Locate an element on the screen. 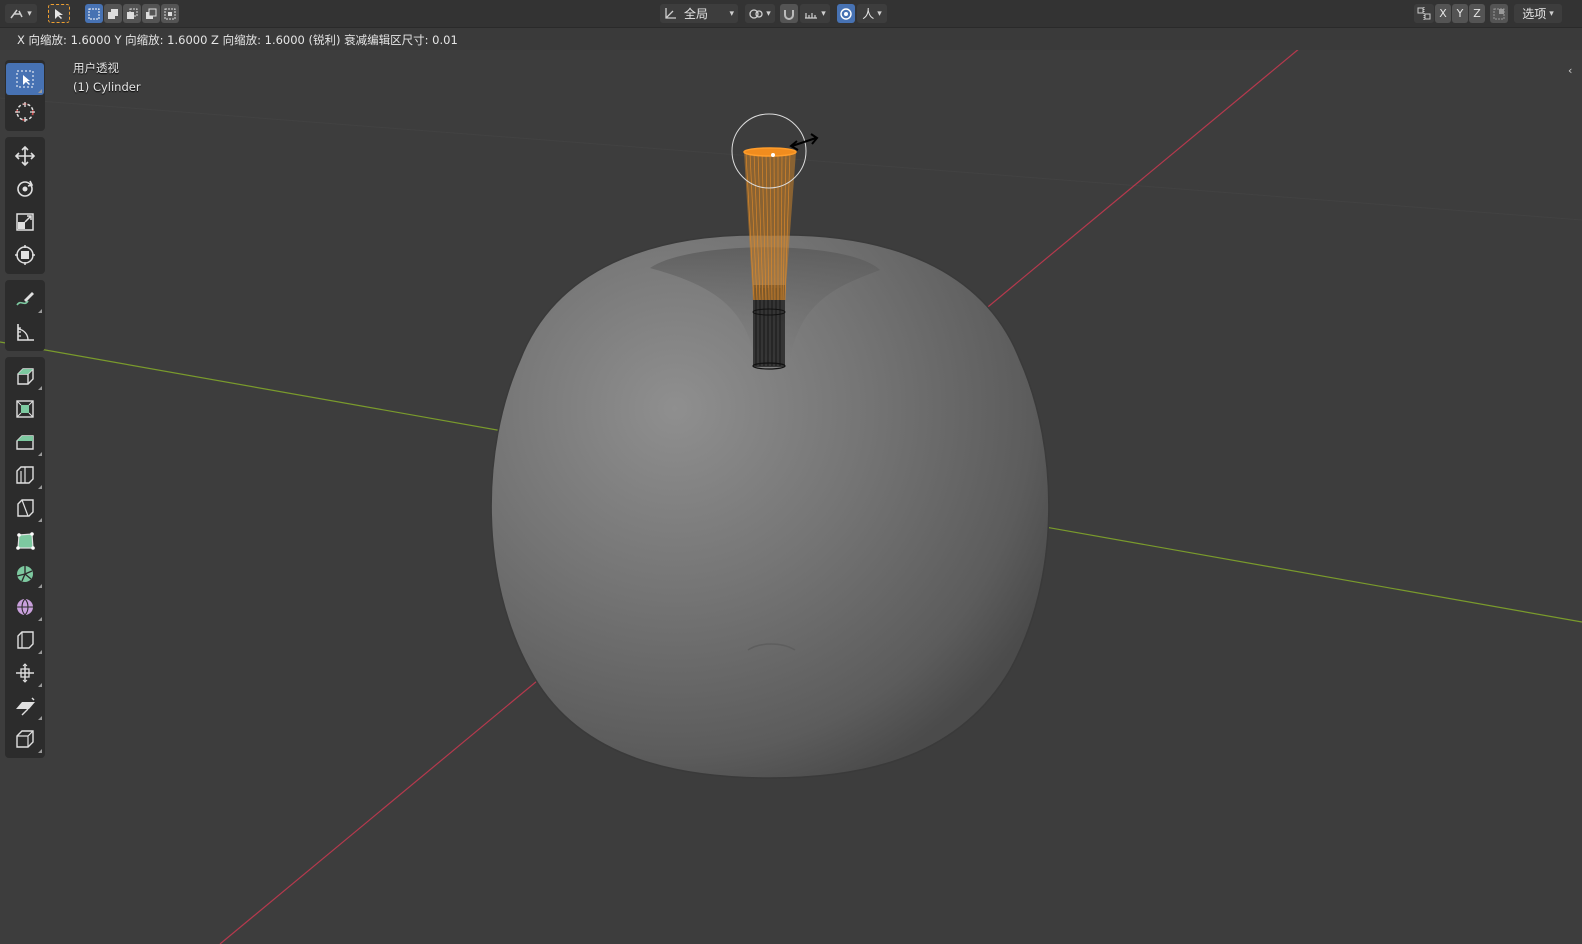 The image size is (1582, 944). proportional-edit-icon is located at coordinates (846, 13).